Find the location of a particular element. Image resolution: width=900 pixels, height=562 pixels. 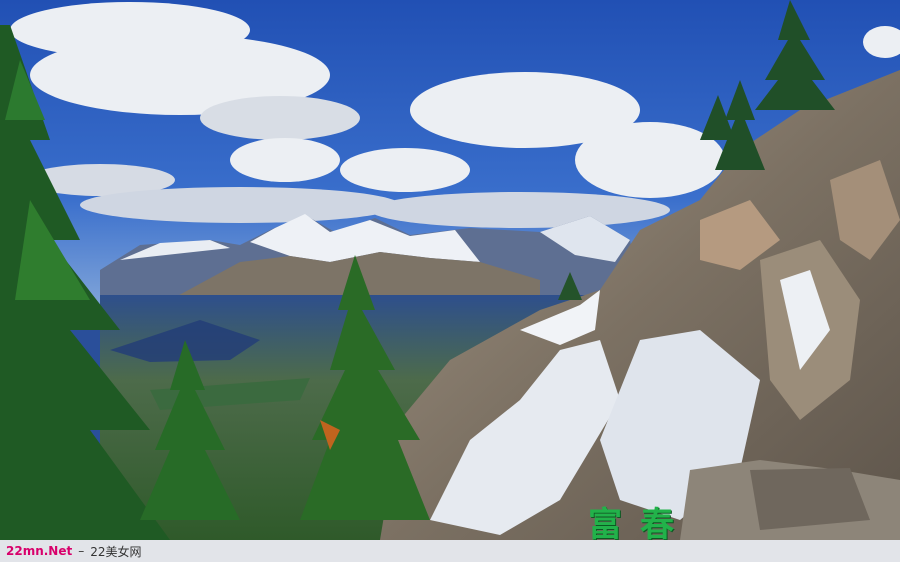

calligraphy-watermark: 富春 is located at coordinates (640, 525).